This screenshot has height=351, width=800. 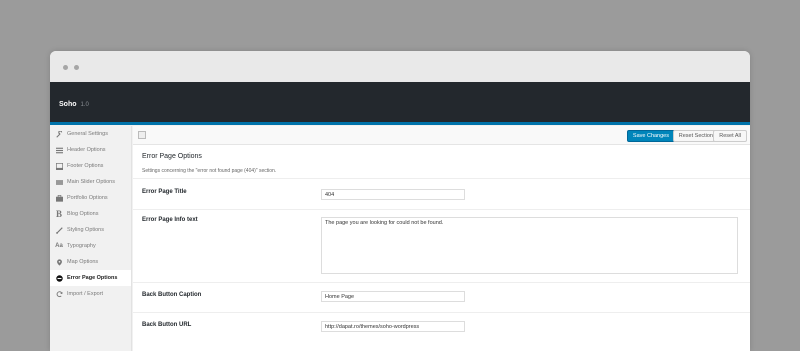 I want to click on options-toolbar: Save Changes Reset Section Reset All, so click(x=441, y=135).